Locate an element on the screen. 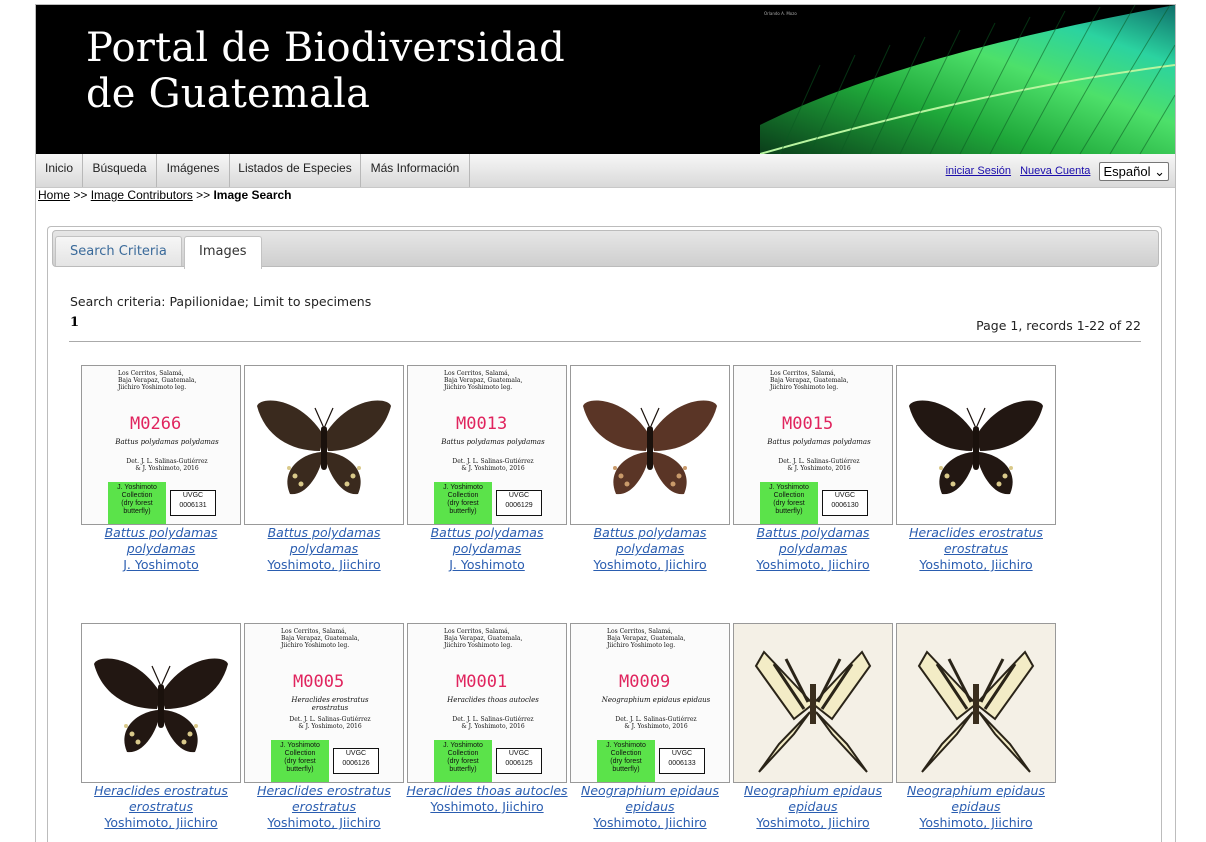 This screenshot has height=842, width=1206. nav-listados: Listados de Especies is located at coordinates (295, 170).